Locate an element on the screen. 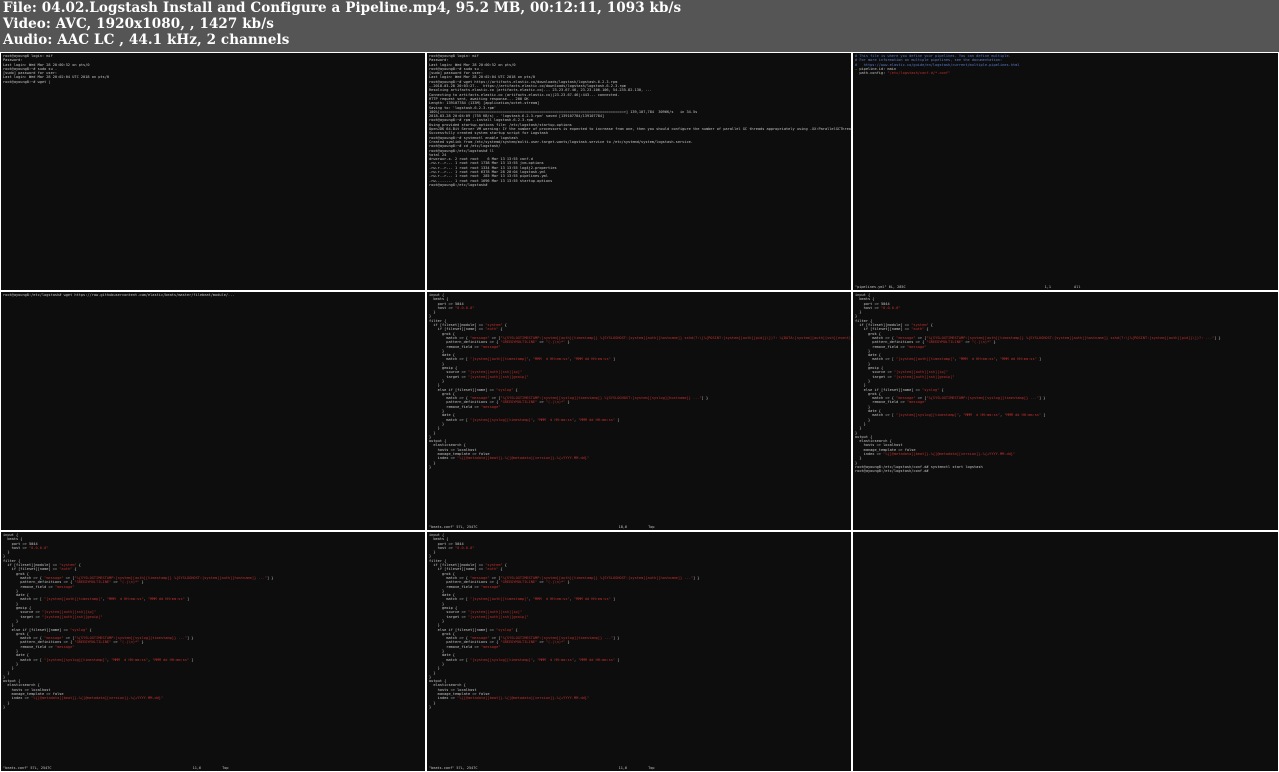 This screenshot has height=772, width=1279. terminal-line: root@ayoung8:/etc/logstash/conf.d# is located at coordinates (893, 471).